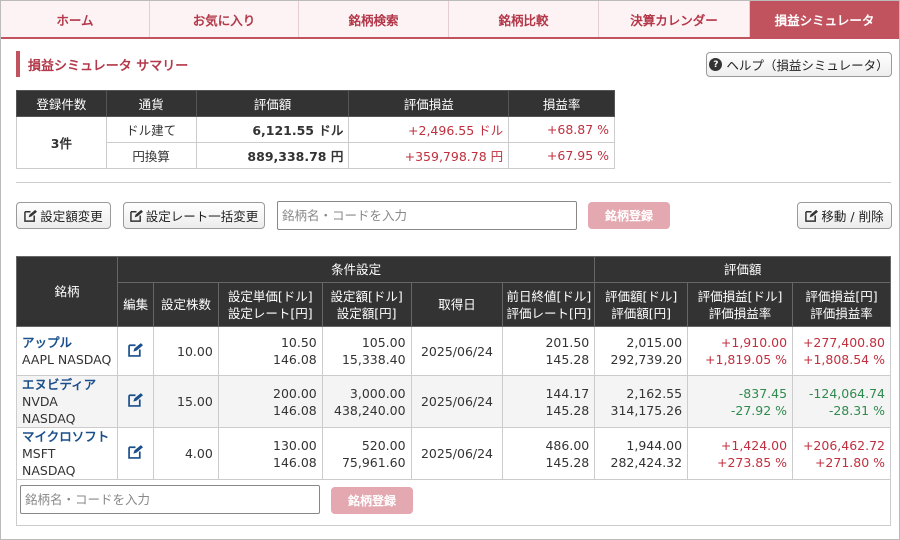  Describe the element at coordinates (752, 462) in the screenshot. I see `pl-usd-rate: +273.85 %` at that location.